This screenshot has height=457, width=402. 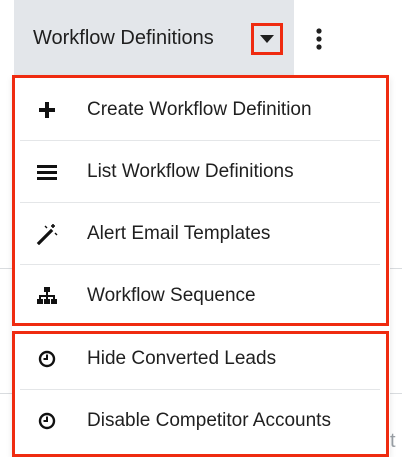 What do you see at coordinates (47, 234) in the screenshot?
I see `magic-wand-icon` at bounding box center [47, 234].